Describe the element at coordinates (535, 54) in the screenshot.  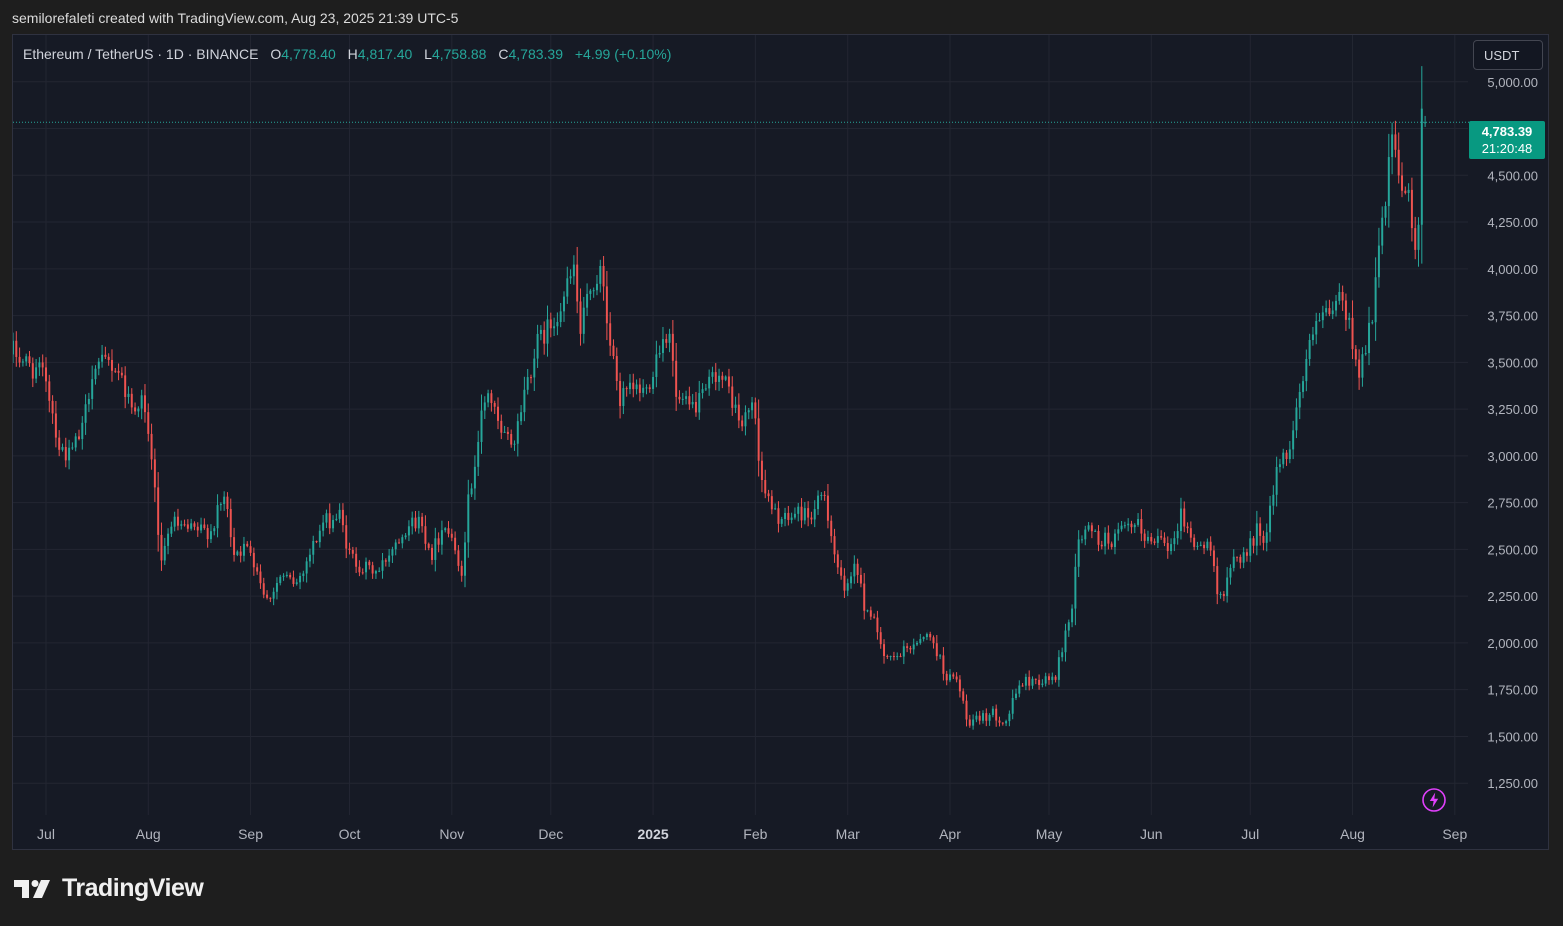
I see `close-value: 4,783.39` at that location.